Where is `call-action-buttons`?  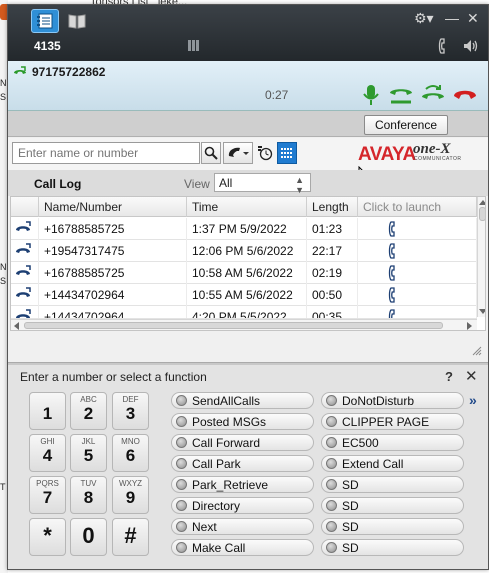
call-action-buttons is located at coordinates (419, 95).